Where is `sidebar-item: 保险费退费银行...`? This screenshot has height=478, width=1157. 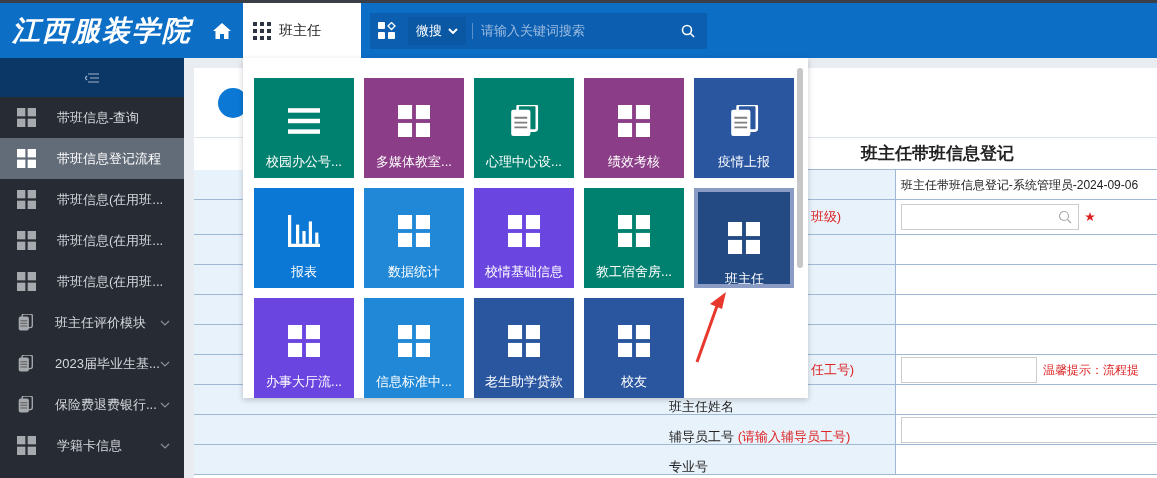
sidebar-item: 保险费退费银行... is located at coordinates (92, 404).